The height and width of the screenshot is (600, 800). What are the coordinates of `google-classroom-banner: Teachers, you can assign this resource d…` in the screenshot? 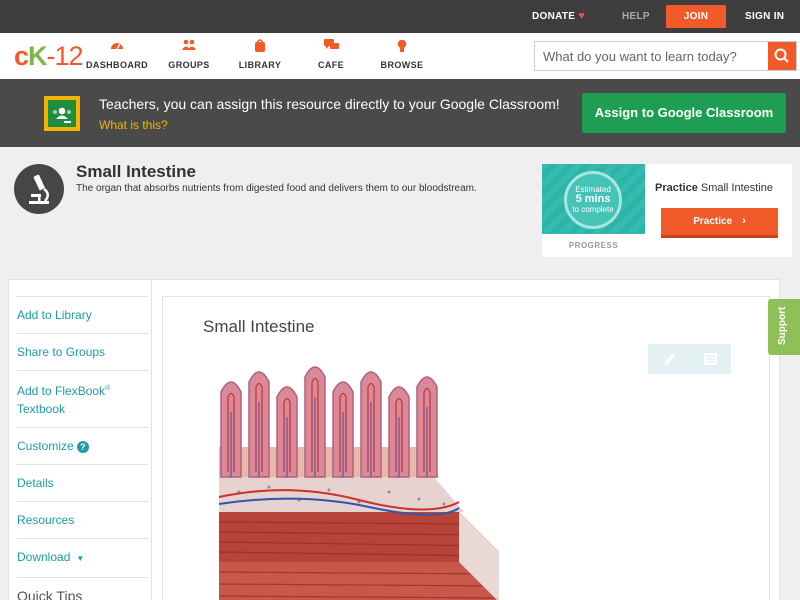 It's located at (400, 113).